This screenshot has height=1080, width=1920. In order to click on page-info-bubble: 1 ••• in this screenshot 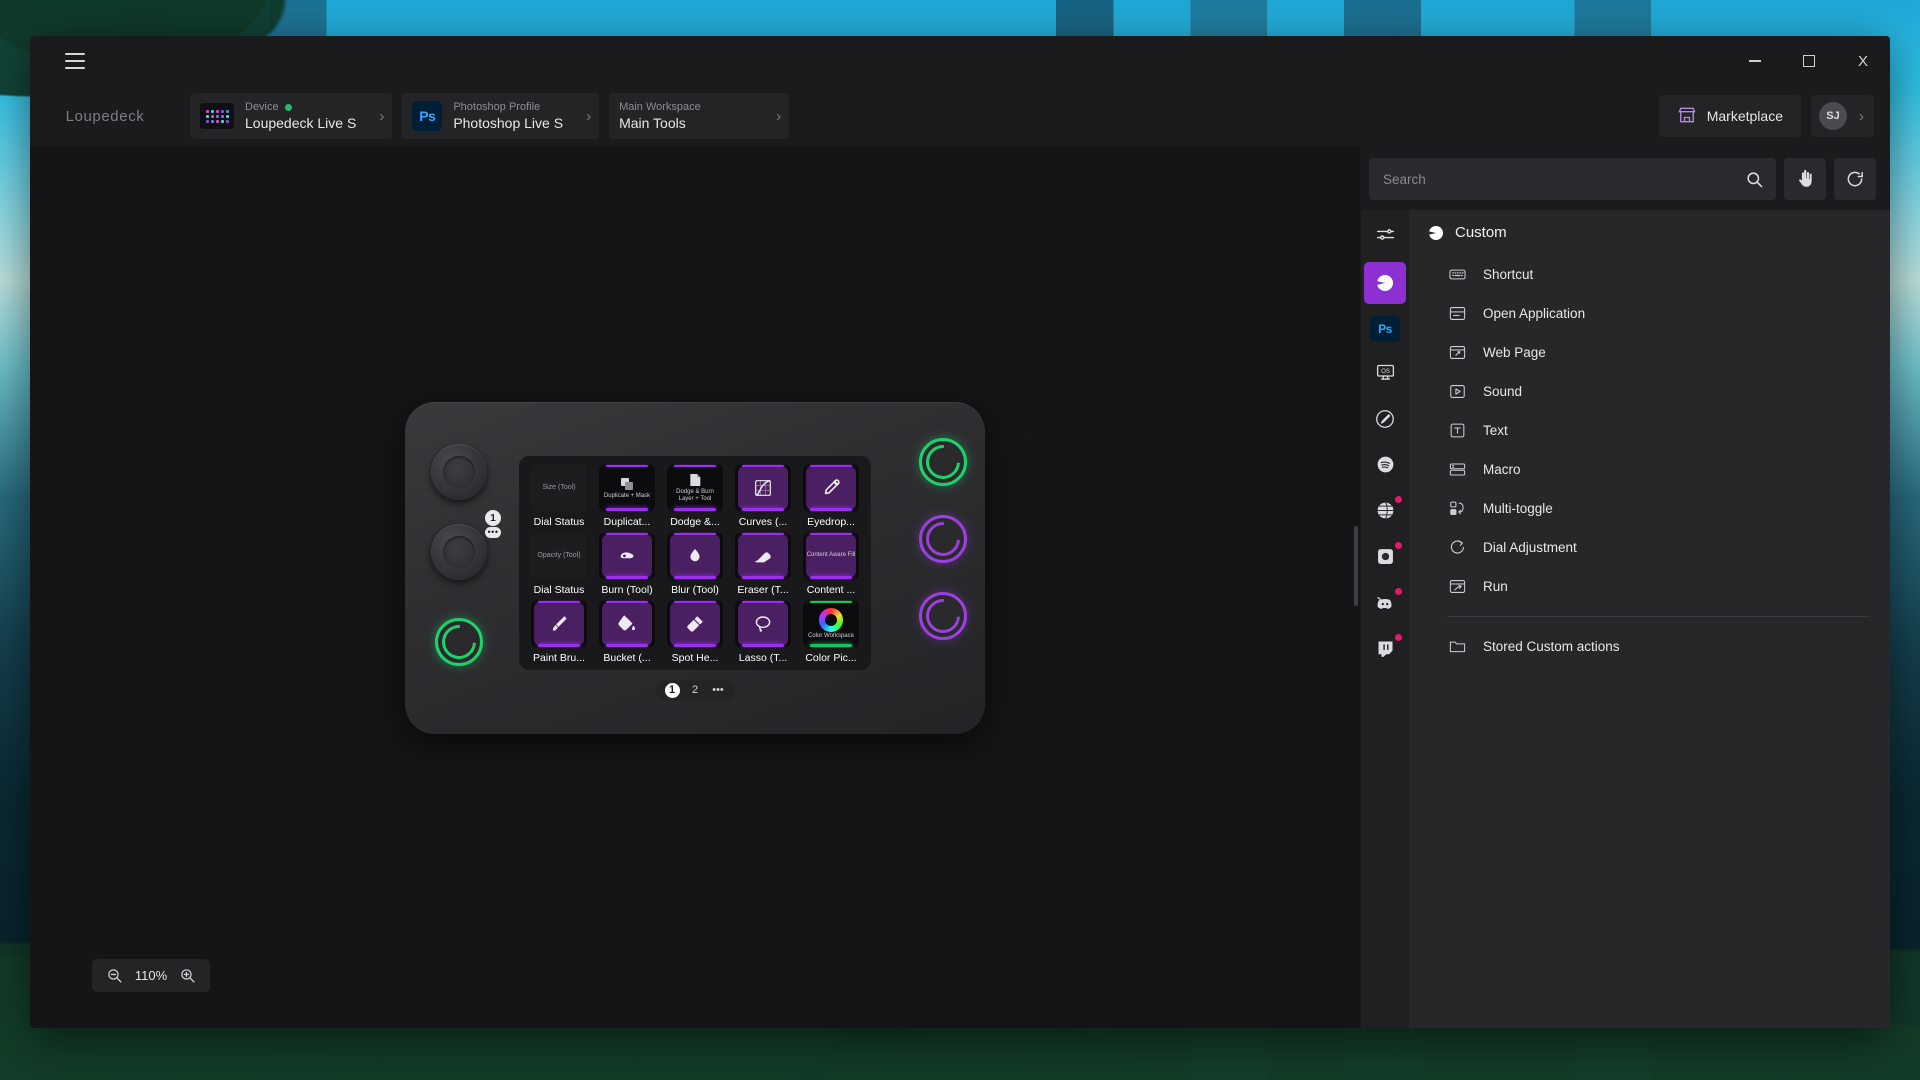, I will do `click(493, 524)`.